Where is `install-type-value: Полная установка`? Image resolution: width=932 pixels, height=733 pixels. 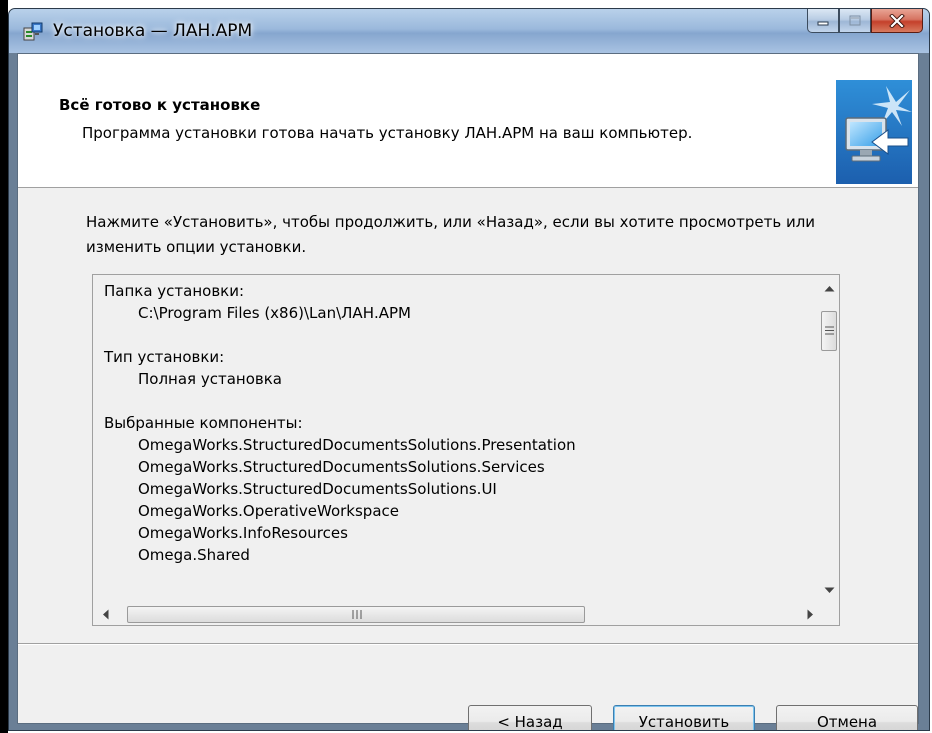 install-type-value: Полная установка is located at coordinates (210, 379).